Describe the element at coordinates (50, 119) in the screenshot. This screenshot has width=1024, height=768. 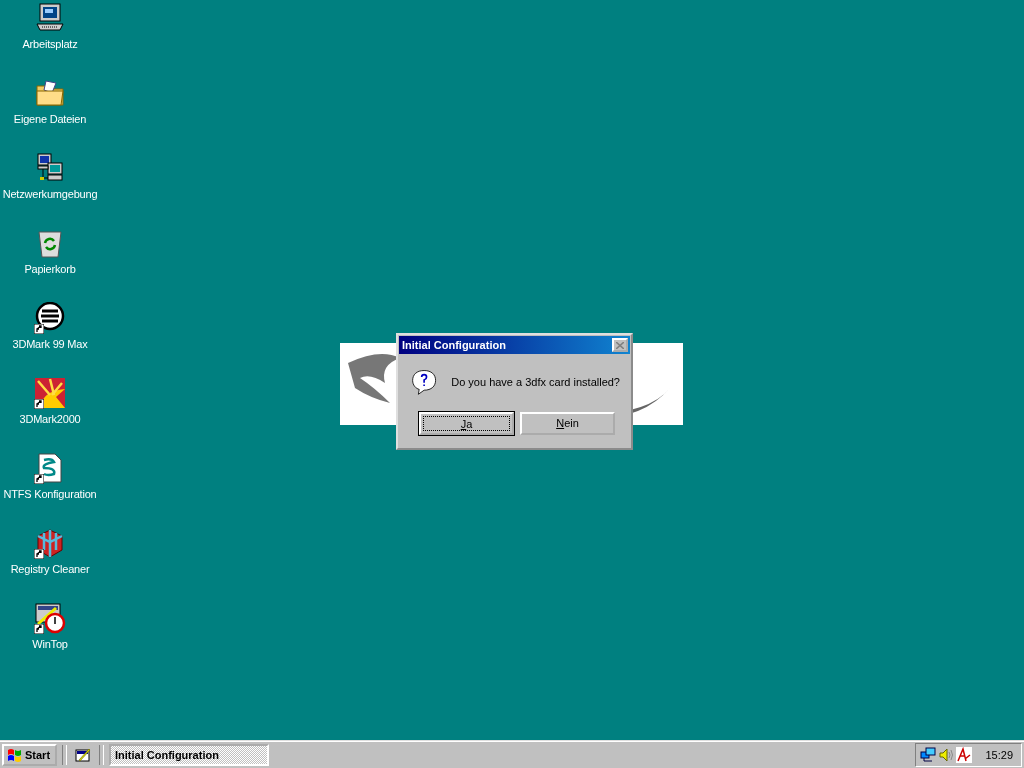
I see `desktop-icon-label: Eigene Dateien` at that location.